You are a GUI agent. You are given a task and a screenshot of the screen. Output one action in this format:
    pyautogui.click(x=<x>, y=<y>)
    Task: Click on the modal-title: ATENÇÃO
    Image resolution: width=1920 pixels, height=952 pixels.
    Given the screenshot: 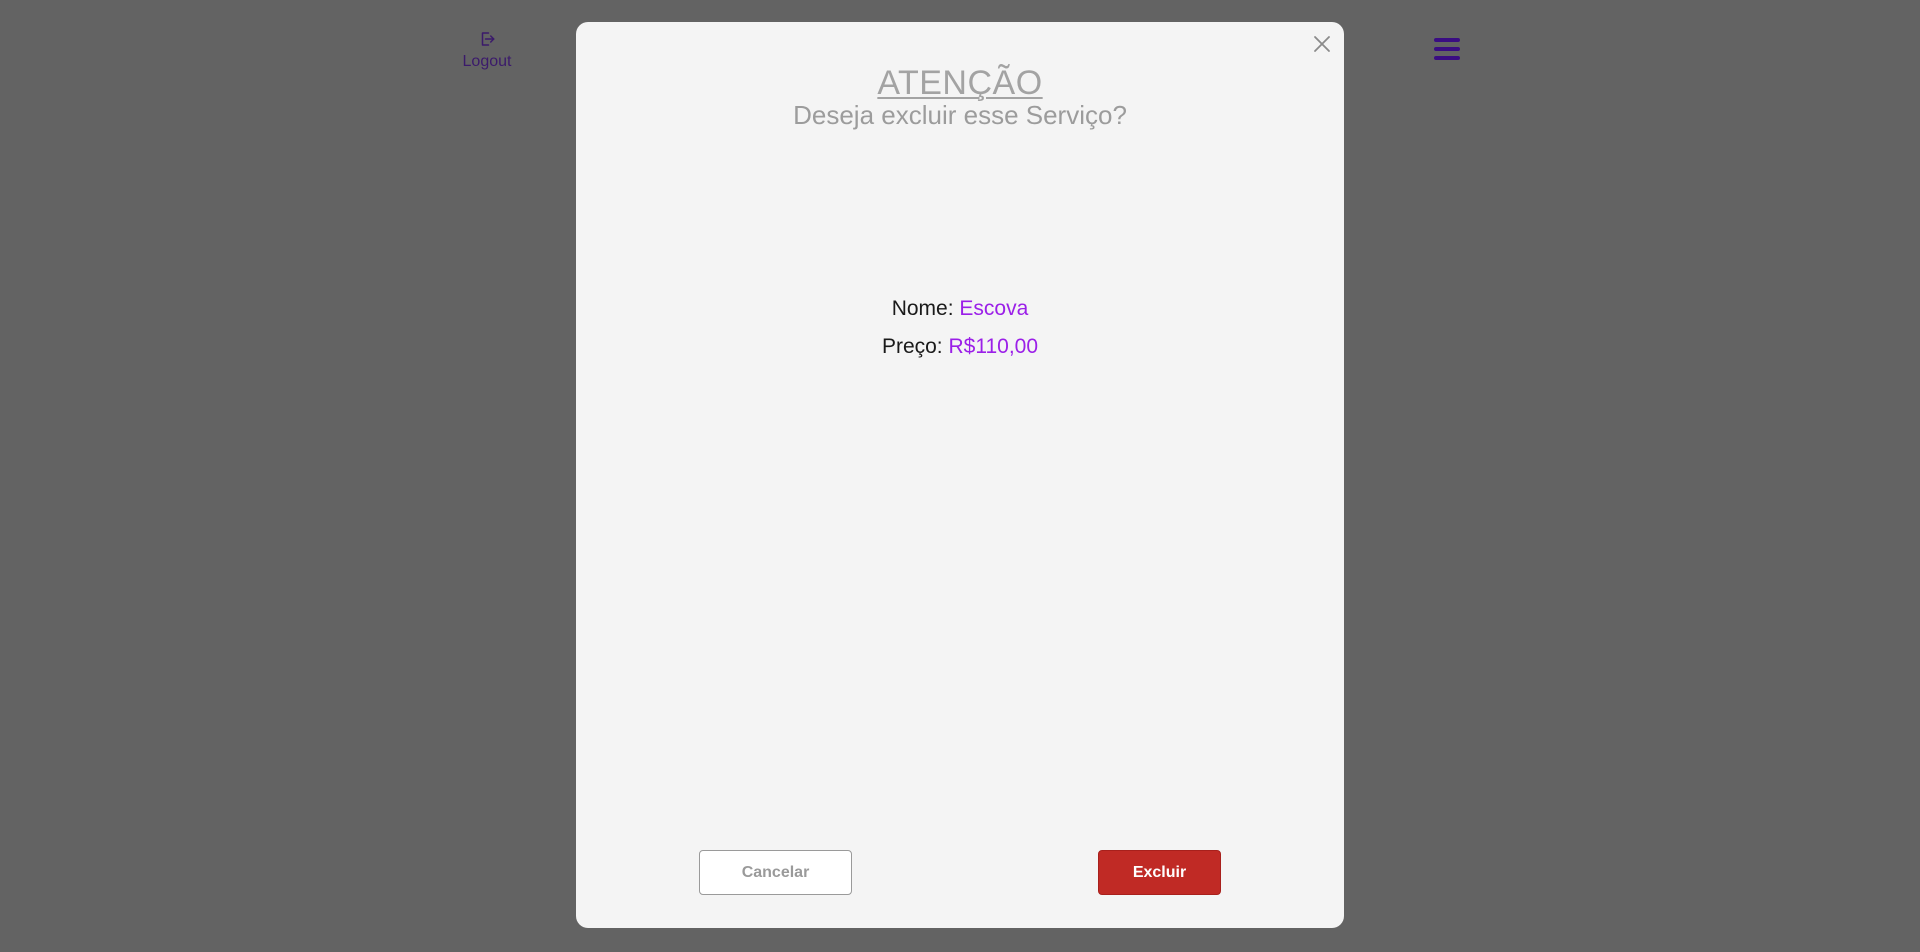 What is the action you would take?
    pyautogui.click(x=960, y=83)
    